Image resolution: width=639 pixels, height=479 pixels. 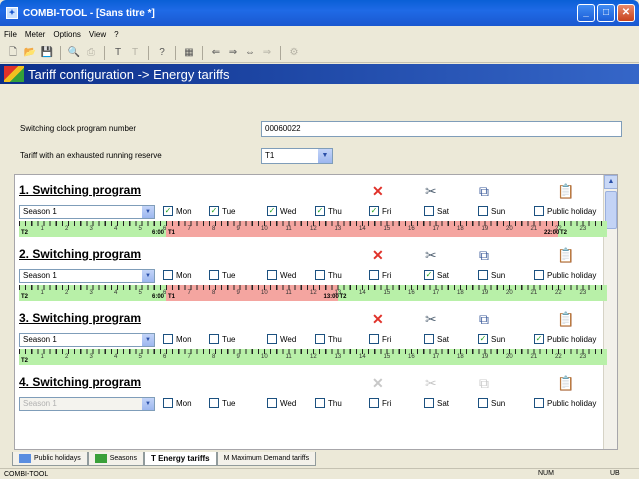 I want to click on close-button: ✕, so click(x=626, y=13).